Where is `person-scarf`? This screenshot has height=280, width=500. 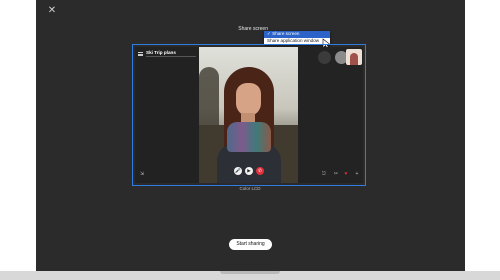
person-scarf is located at coordinates (249, 137).